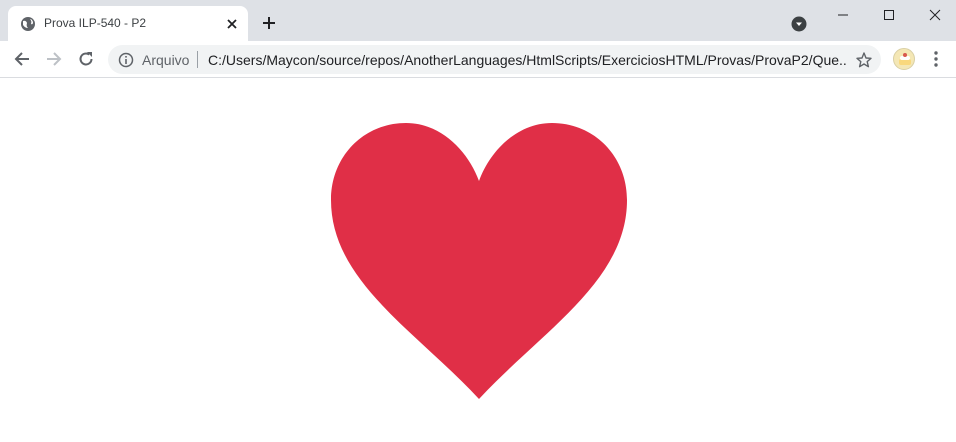  What do you see at coordinates (54, 59) in the screenshot?
I see `arrow-right-icon` at bounding box center [54, 59].